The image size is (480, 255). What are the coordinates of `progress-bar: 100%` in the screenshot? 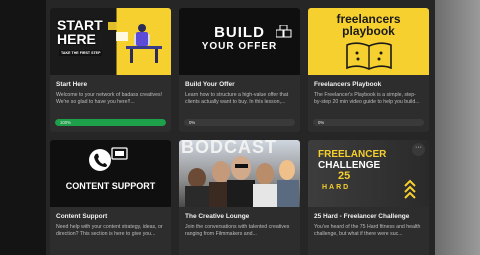 It's located at (110, 122).